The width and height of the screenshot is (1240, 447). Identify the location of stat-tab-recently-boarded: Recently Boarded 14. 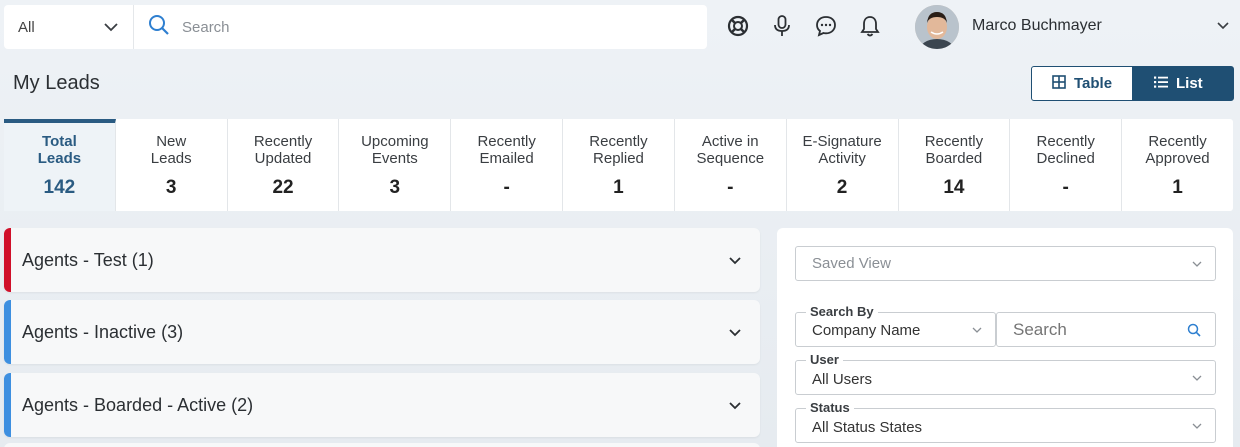
(955, 165).